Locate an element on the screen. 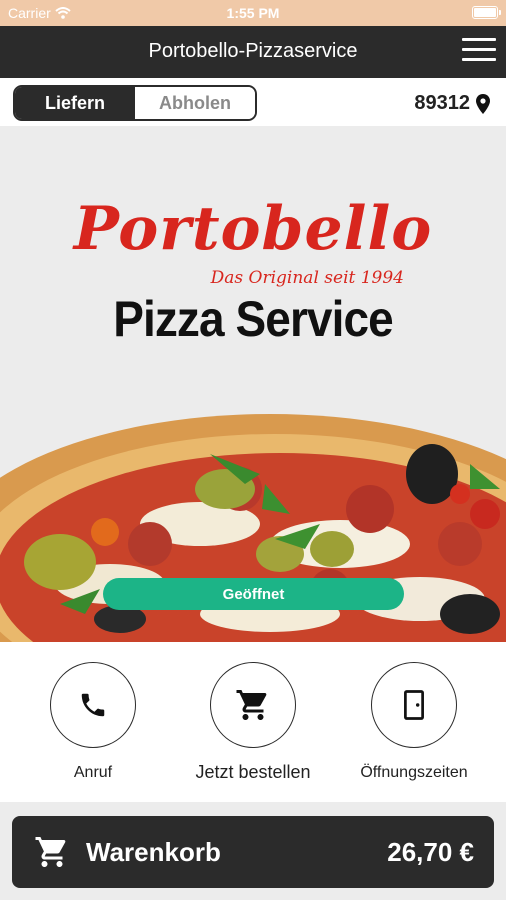 Image resolution: width=506 pixels, height=900 pixels. logo-tagline: Das Original seit 1994 is located at coordinates (307, 278).